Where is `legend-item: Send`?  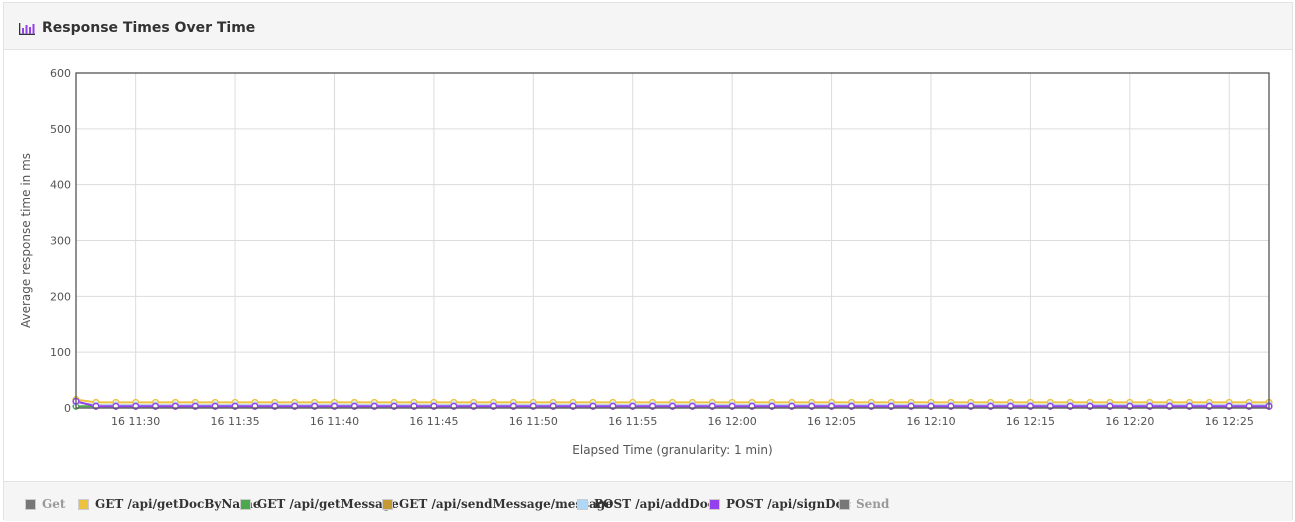 legend-item: Send is located at coordinates (864, 504).